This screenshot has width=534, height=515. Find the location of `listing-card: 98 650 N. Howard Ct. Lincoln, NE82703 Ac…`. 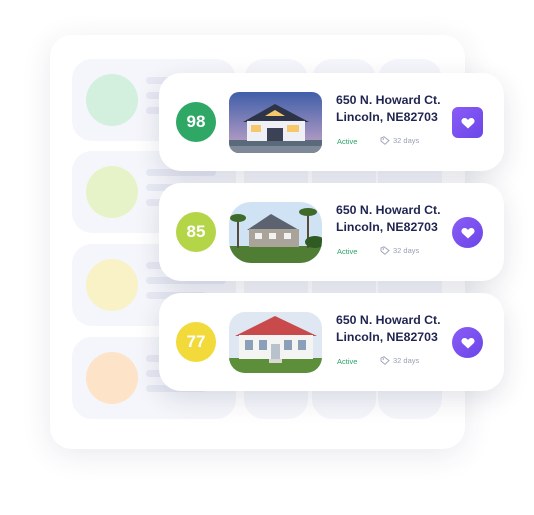

listing-card: 98 650 N. Howard Ct. Lincoln, NE82703 Ac… is located at coordinates (331, 122).